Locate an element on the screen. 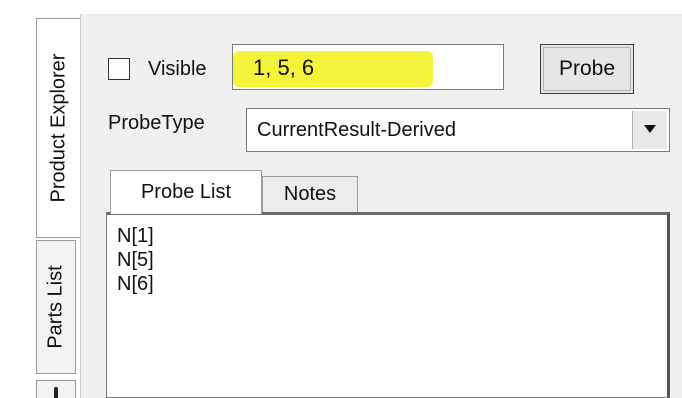  probe-type-value: CurrentResult-Derived is located at coordinates (356, 130).